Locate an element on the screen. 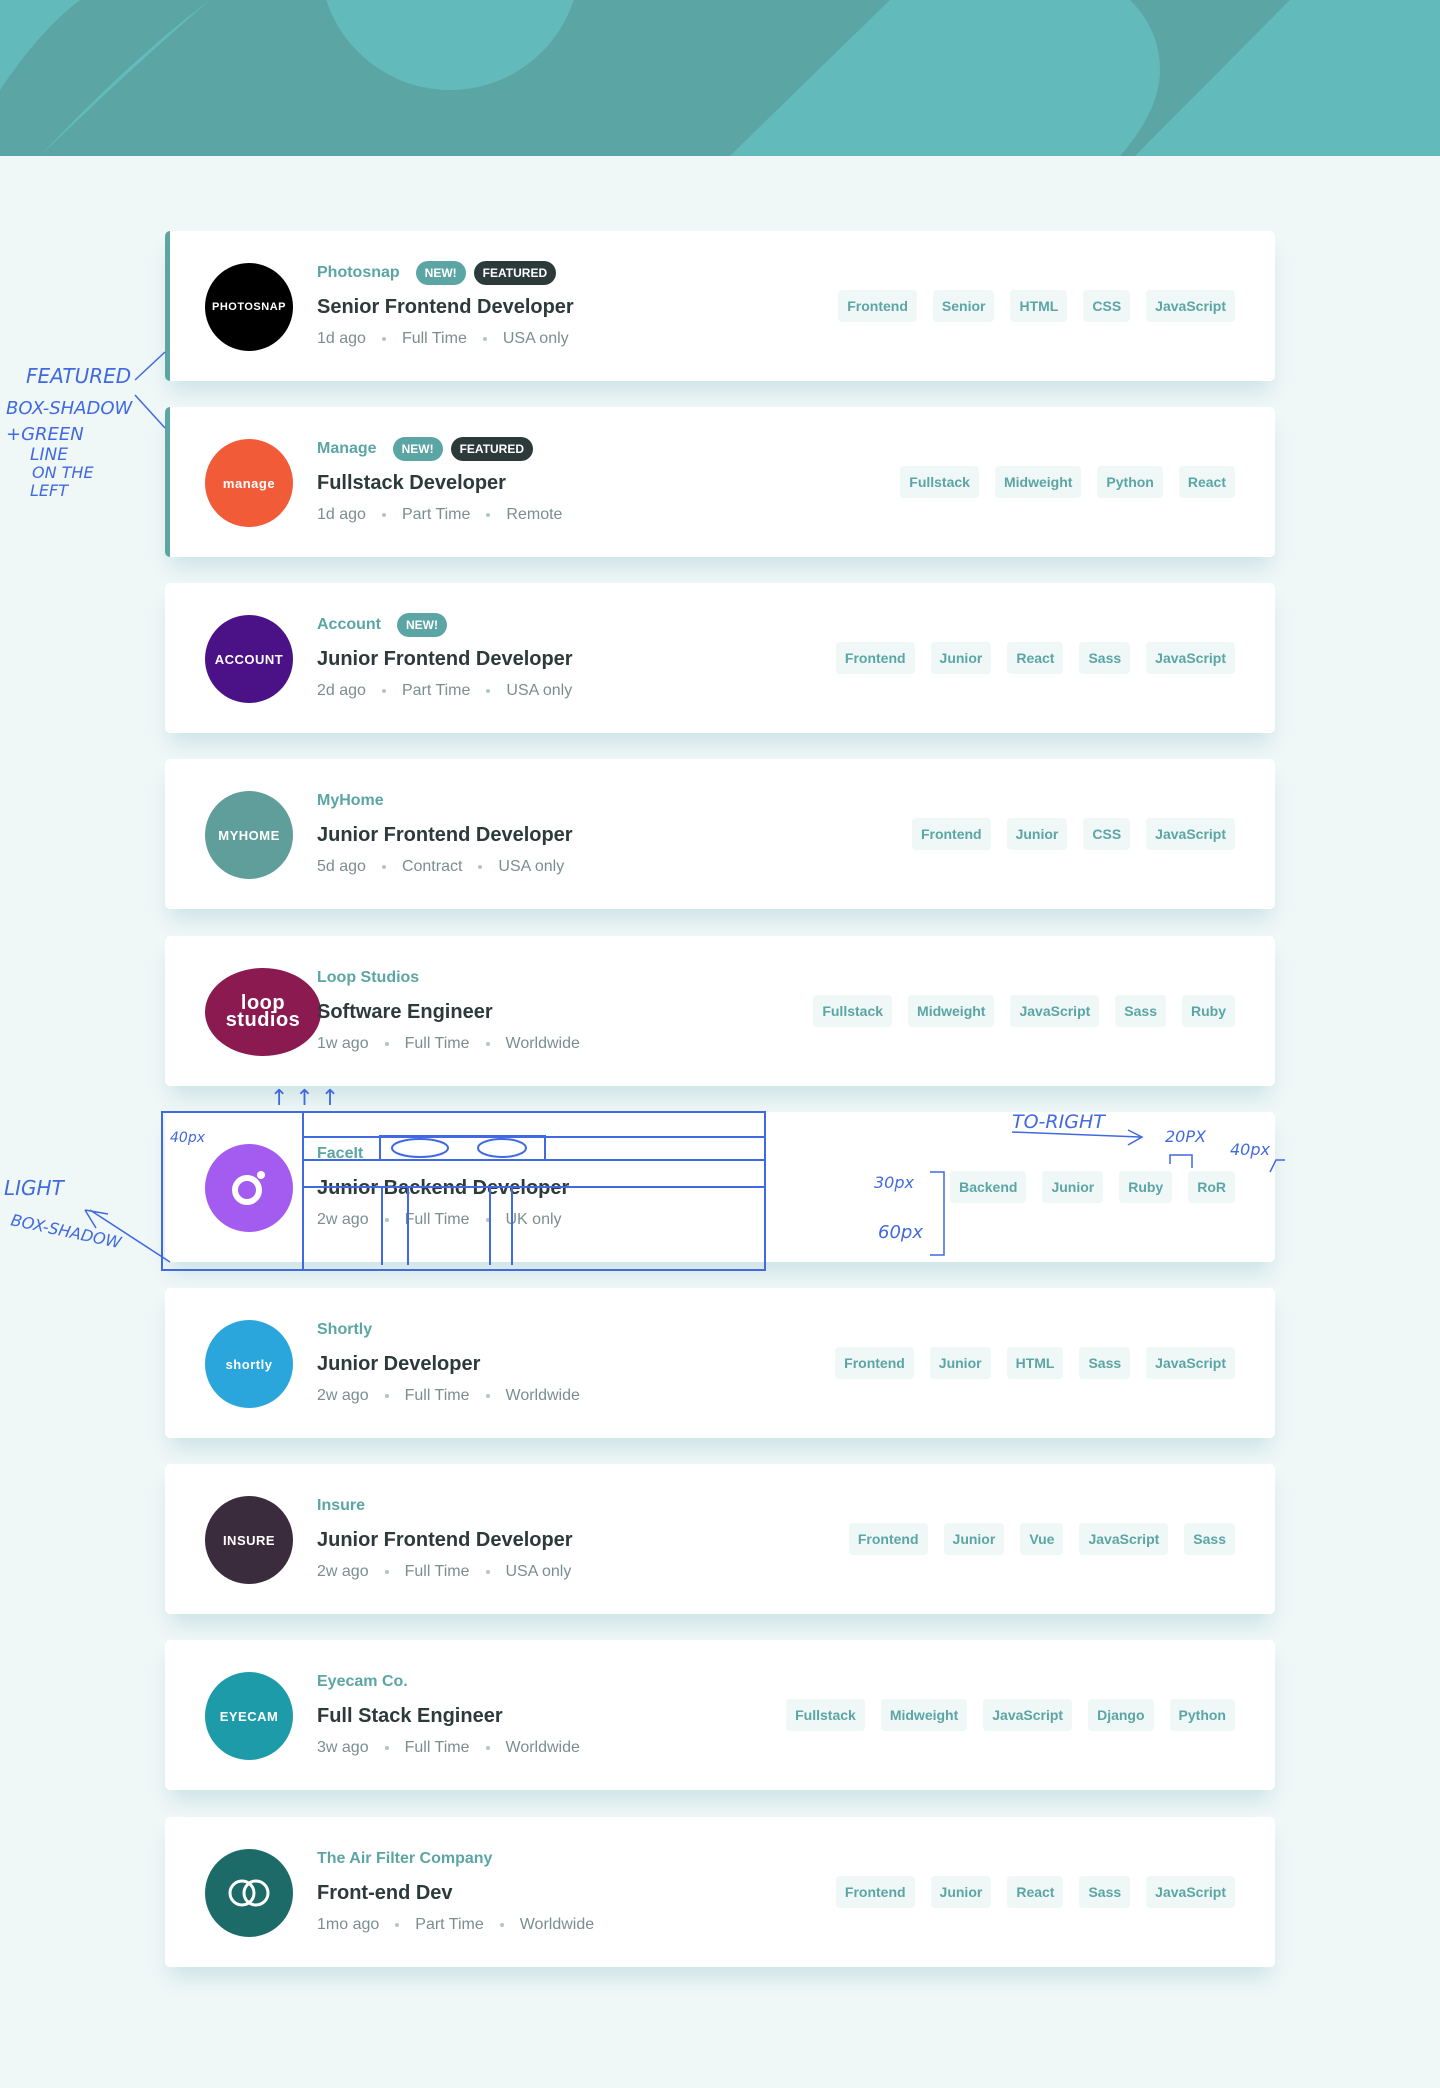 This screenshot has height=2088, width=1440. company-logo: ACCOUNT is located at coordinates (249, 659).